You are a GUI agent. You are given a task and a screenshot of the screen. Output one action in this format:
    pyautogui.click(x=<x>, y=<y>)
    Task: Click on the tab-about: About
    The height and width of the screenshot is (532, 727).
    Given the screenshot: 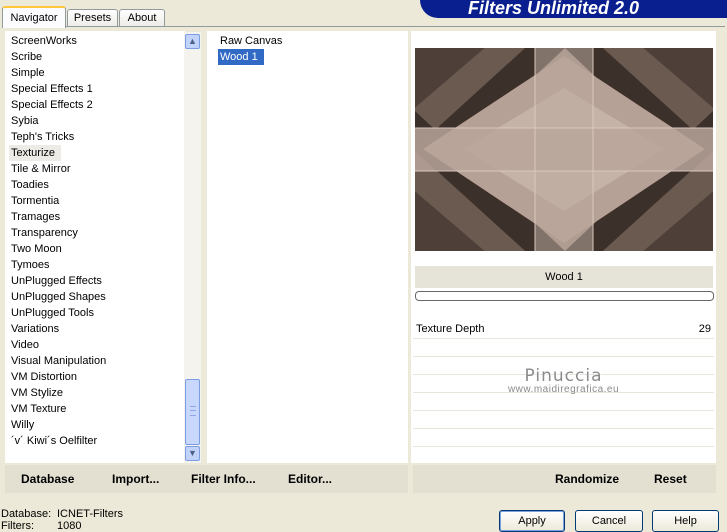 What is the action you would take?
    pyautogui.click(x=142, y=18)
    